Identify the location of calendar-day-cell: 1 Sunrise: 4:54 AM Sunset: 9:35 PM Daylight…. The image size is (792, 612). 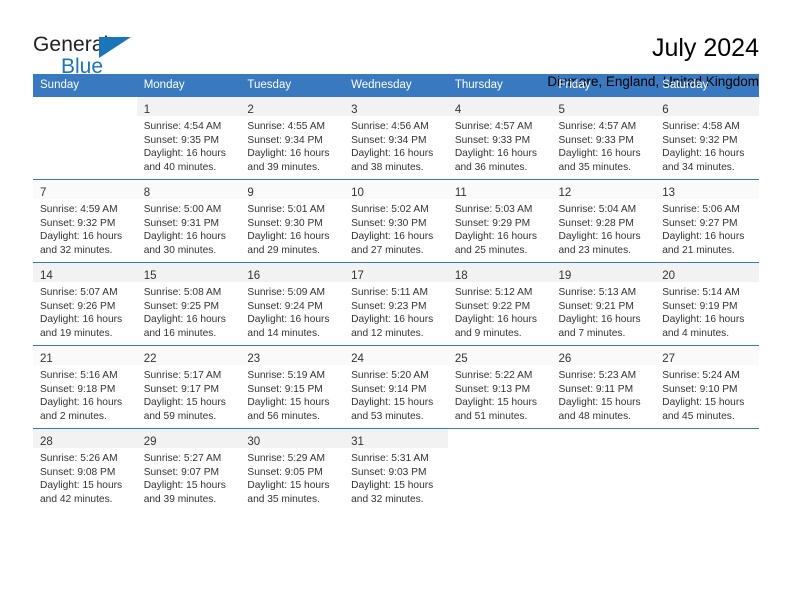
(188, 138).